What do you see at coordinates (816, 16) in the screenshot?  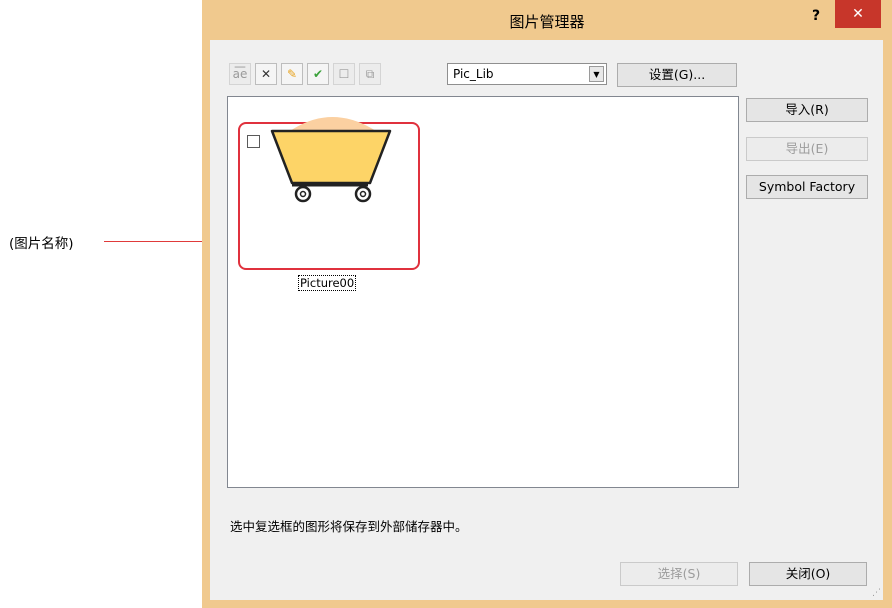 I see `help-button: ?` at bounding box center [816, 16].